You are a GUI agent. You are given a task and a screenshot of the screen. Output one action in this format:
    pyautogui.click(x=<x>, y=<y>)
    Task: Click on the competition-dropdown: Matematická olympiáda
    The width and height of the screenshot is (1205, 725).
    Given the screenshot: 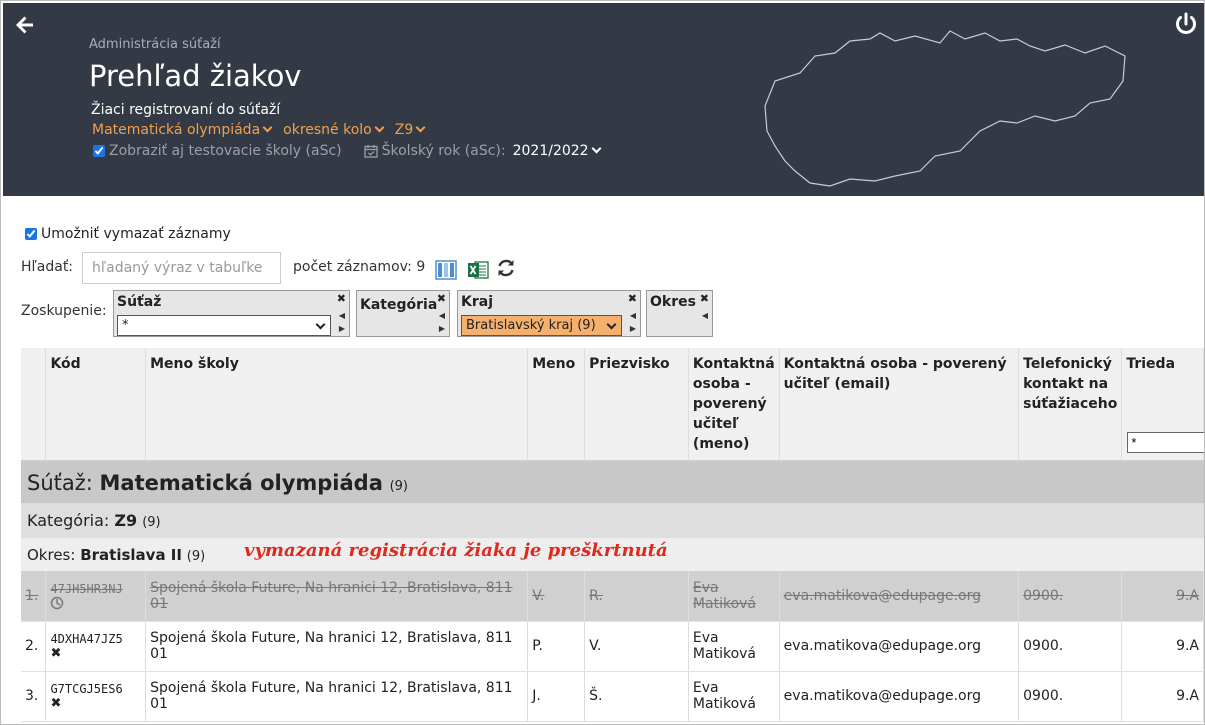 What is the action you would take?
    pyautogui.click(x=182, y=130)
    